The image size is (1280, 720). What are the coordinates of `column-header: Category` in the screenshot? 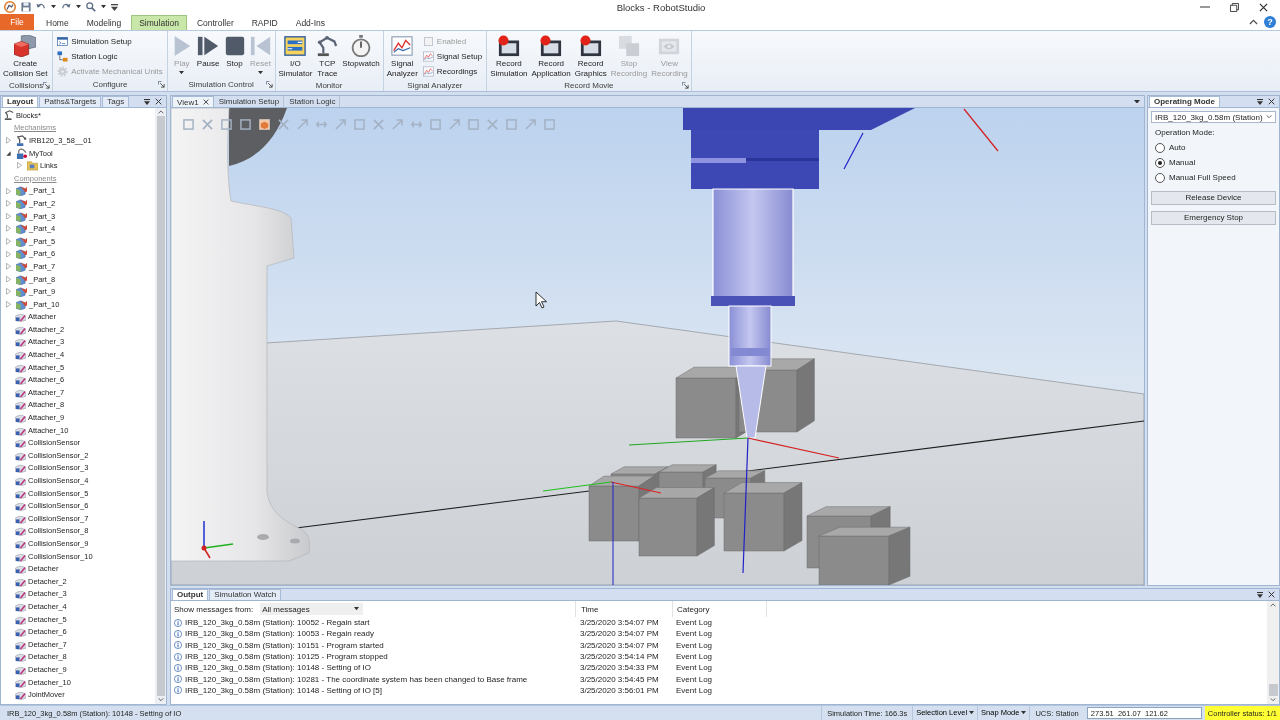 It's located at (693, 609).